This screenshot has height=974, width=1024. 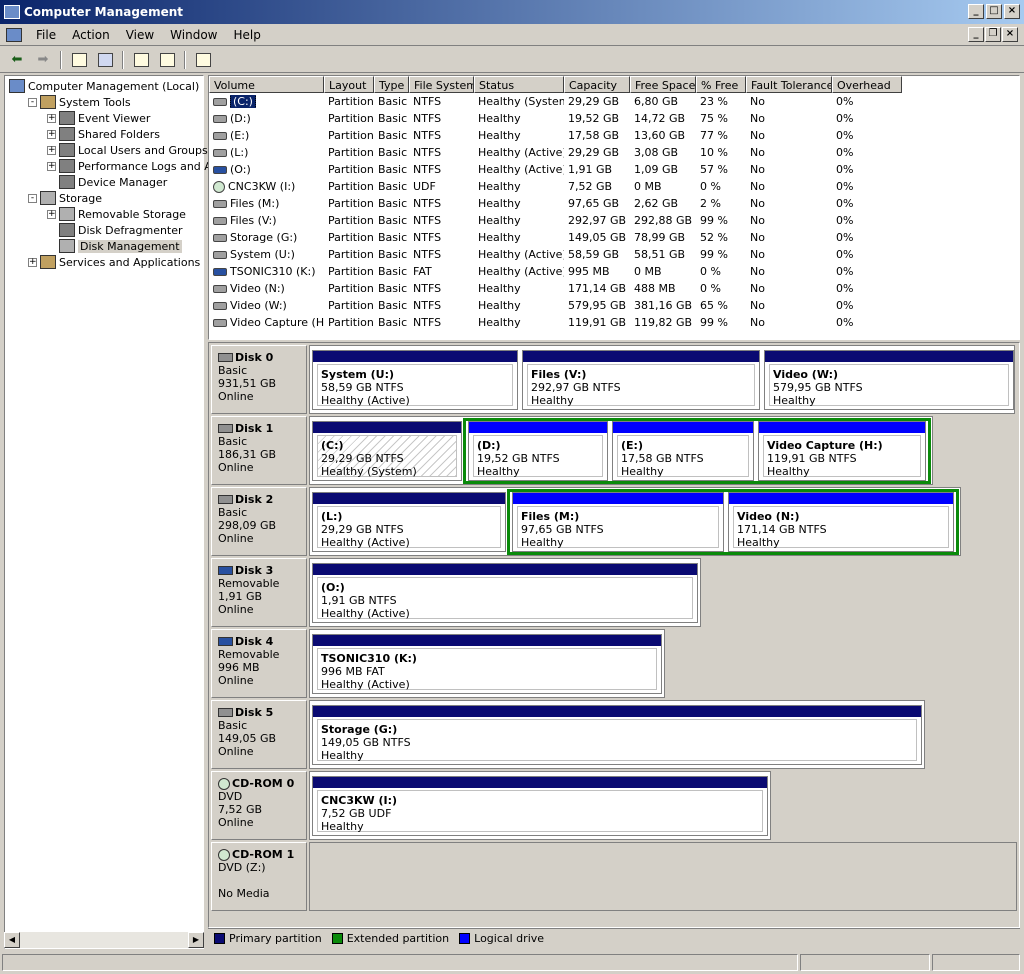 I want to click on tree-label: Shared Folders, so click(x=119, y=134).